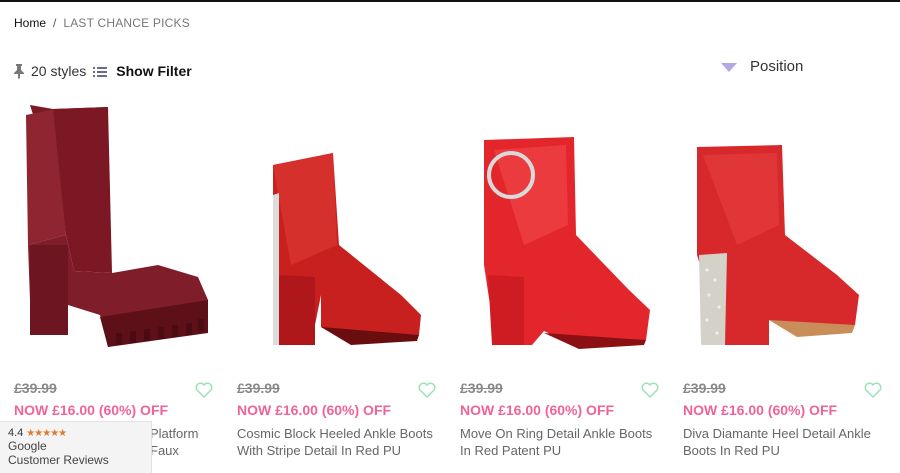  Describe the element at coordinates (75, 433) in the screenshot. I see `rating-row: 4.4 ★★★★★` at that location.